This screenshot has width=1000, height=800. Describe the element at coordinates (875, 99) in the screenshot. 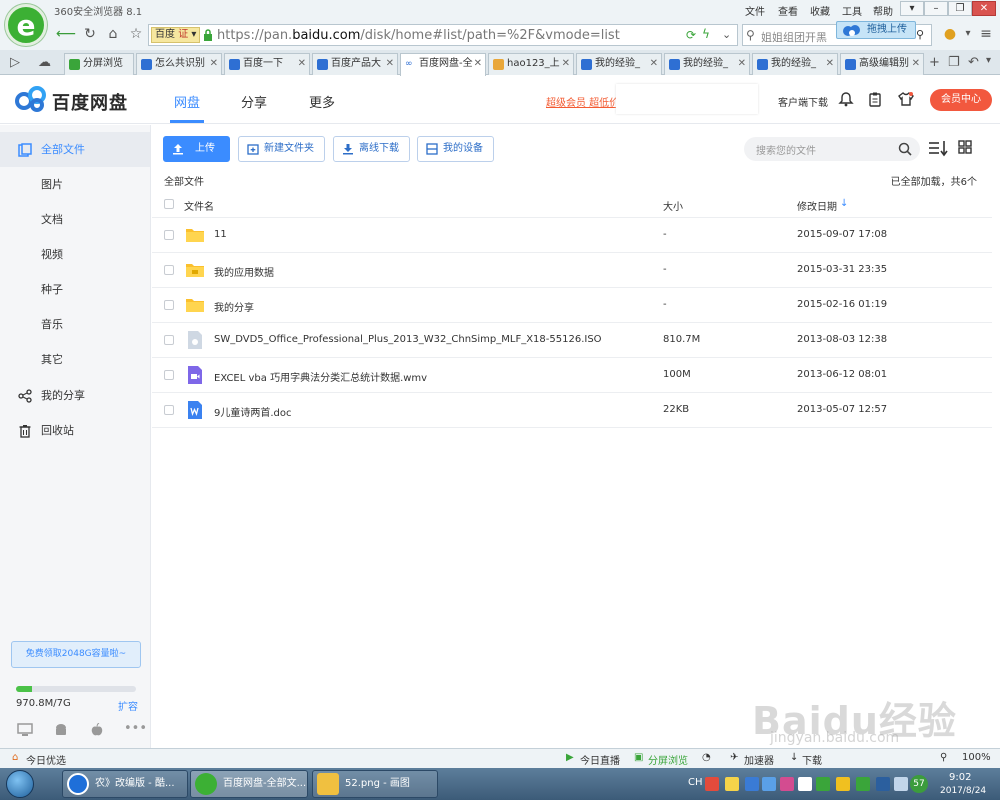

I see `clipboard-icon` at that location.